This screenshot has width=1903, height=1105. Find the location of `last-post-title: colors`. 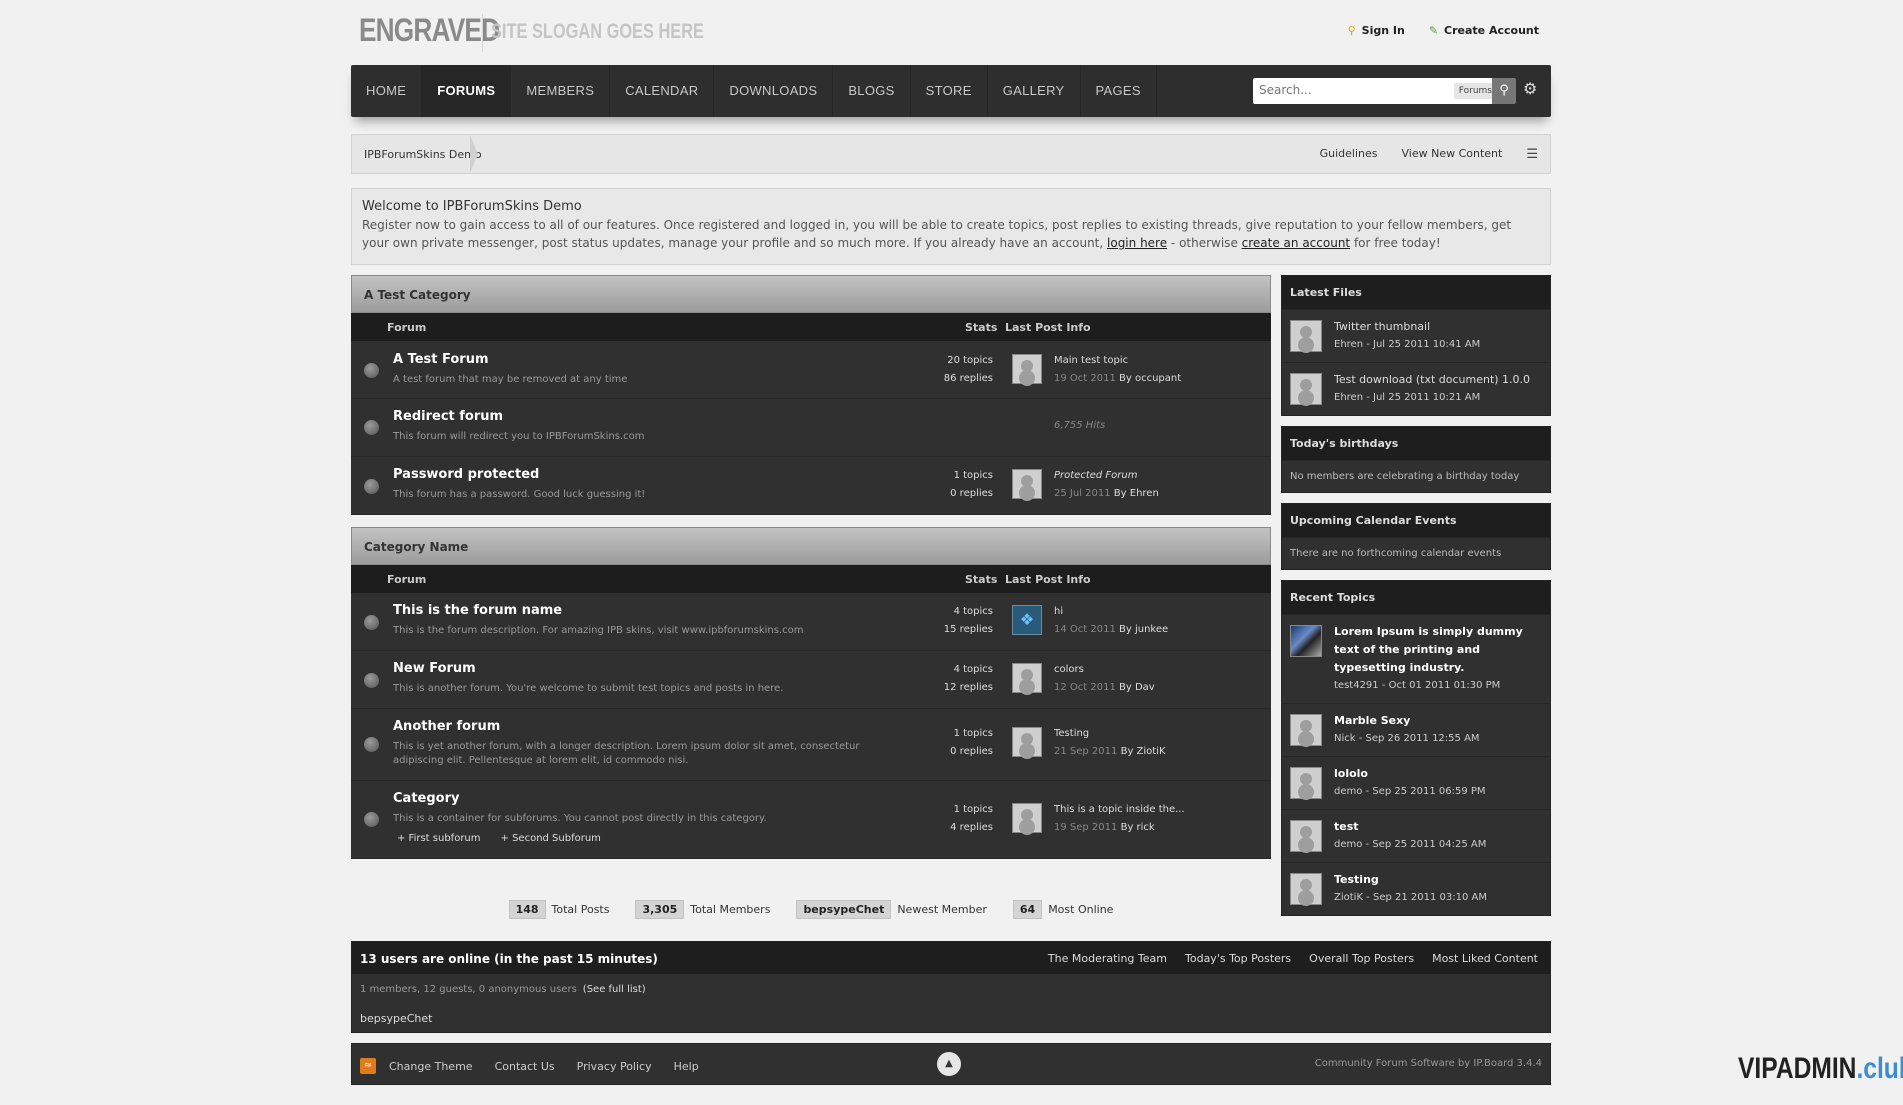

last-post-title: colors is located at coordinates (1104, 670).